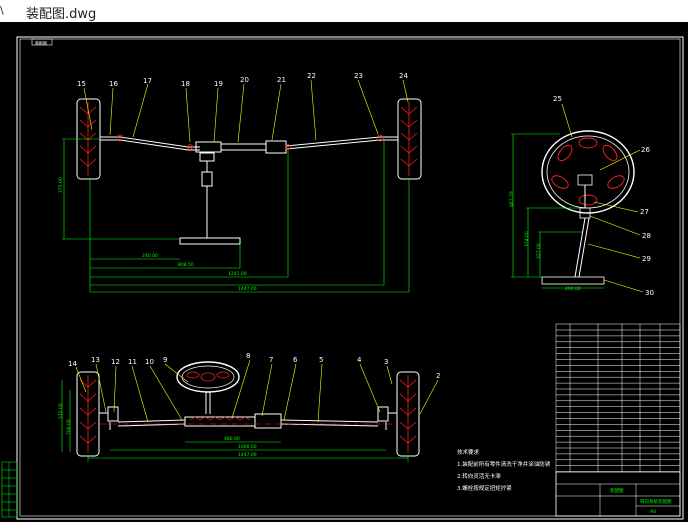 This screenshot has width=688, height=526. What do you see at coordinates (358, 76) in the screenshot?
I see `callout-23: 23` at bounding box center [358, 76].